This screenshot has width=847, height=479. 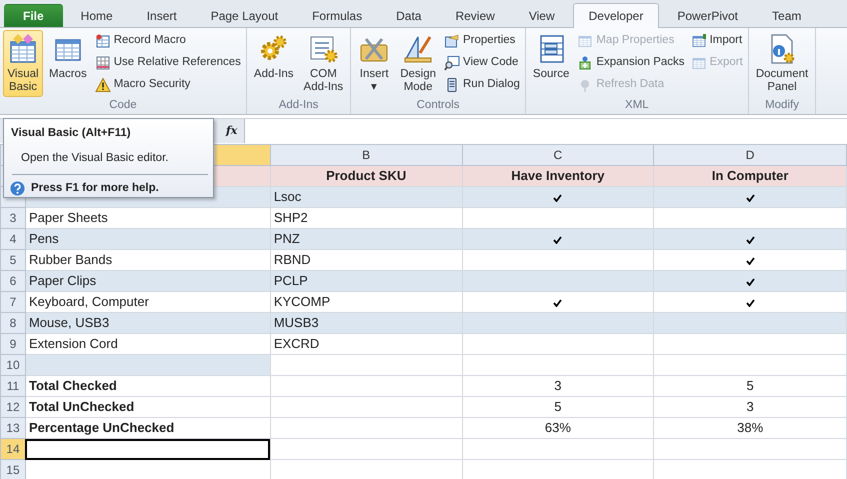 What do you see at coordinates (438, 105) in the screenshot?
I see `group-label: Controls` at bounding box center [438, 105].